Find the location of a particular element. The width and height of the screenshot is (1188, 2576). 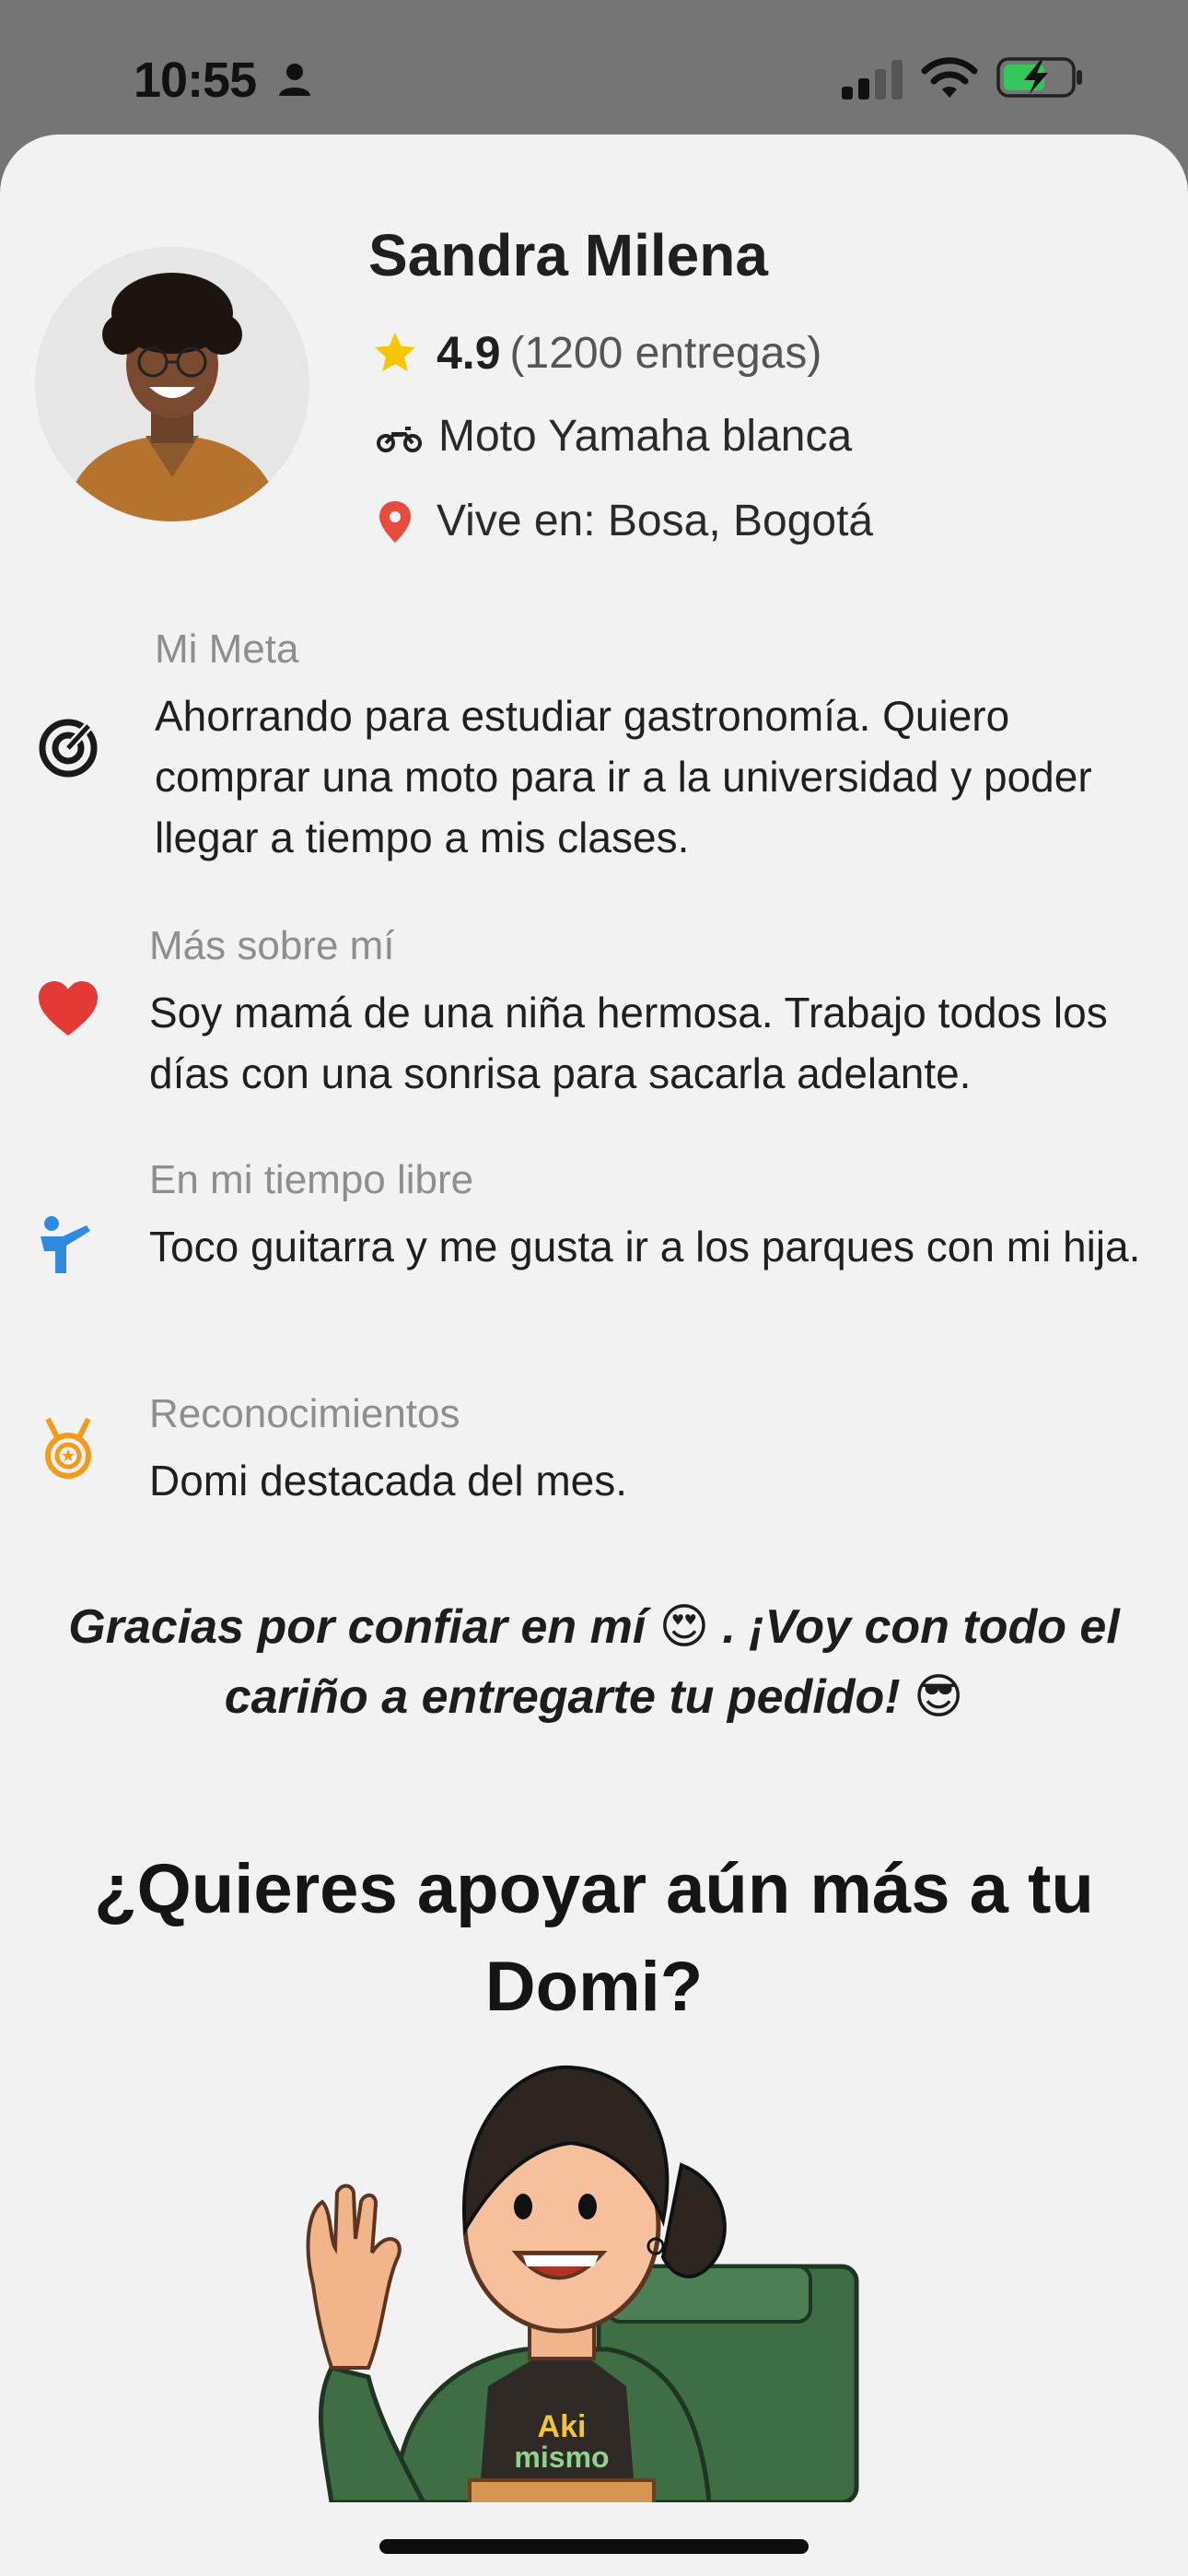

location-row: Vive en: Bosa, Bogotá is located at coordinates (622, 521).